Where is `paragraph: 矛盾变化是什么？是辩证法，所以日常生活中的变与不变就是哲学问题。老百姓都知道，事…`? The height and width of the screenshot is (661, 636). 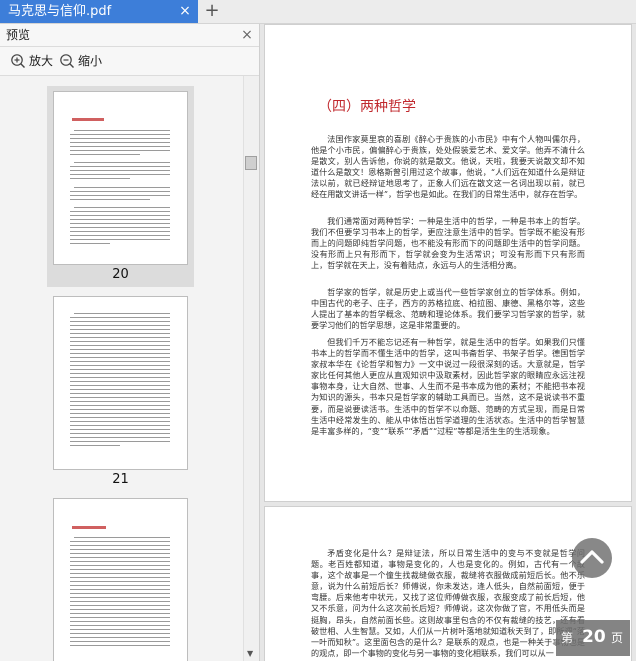
paragraph: 矛盾变化是什么？是辩证法，所以日常生活中的变与不变就是哲学问题。老百姓都知道，事… is located at coordinates (448, 603).